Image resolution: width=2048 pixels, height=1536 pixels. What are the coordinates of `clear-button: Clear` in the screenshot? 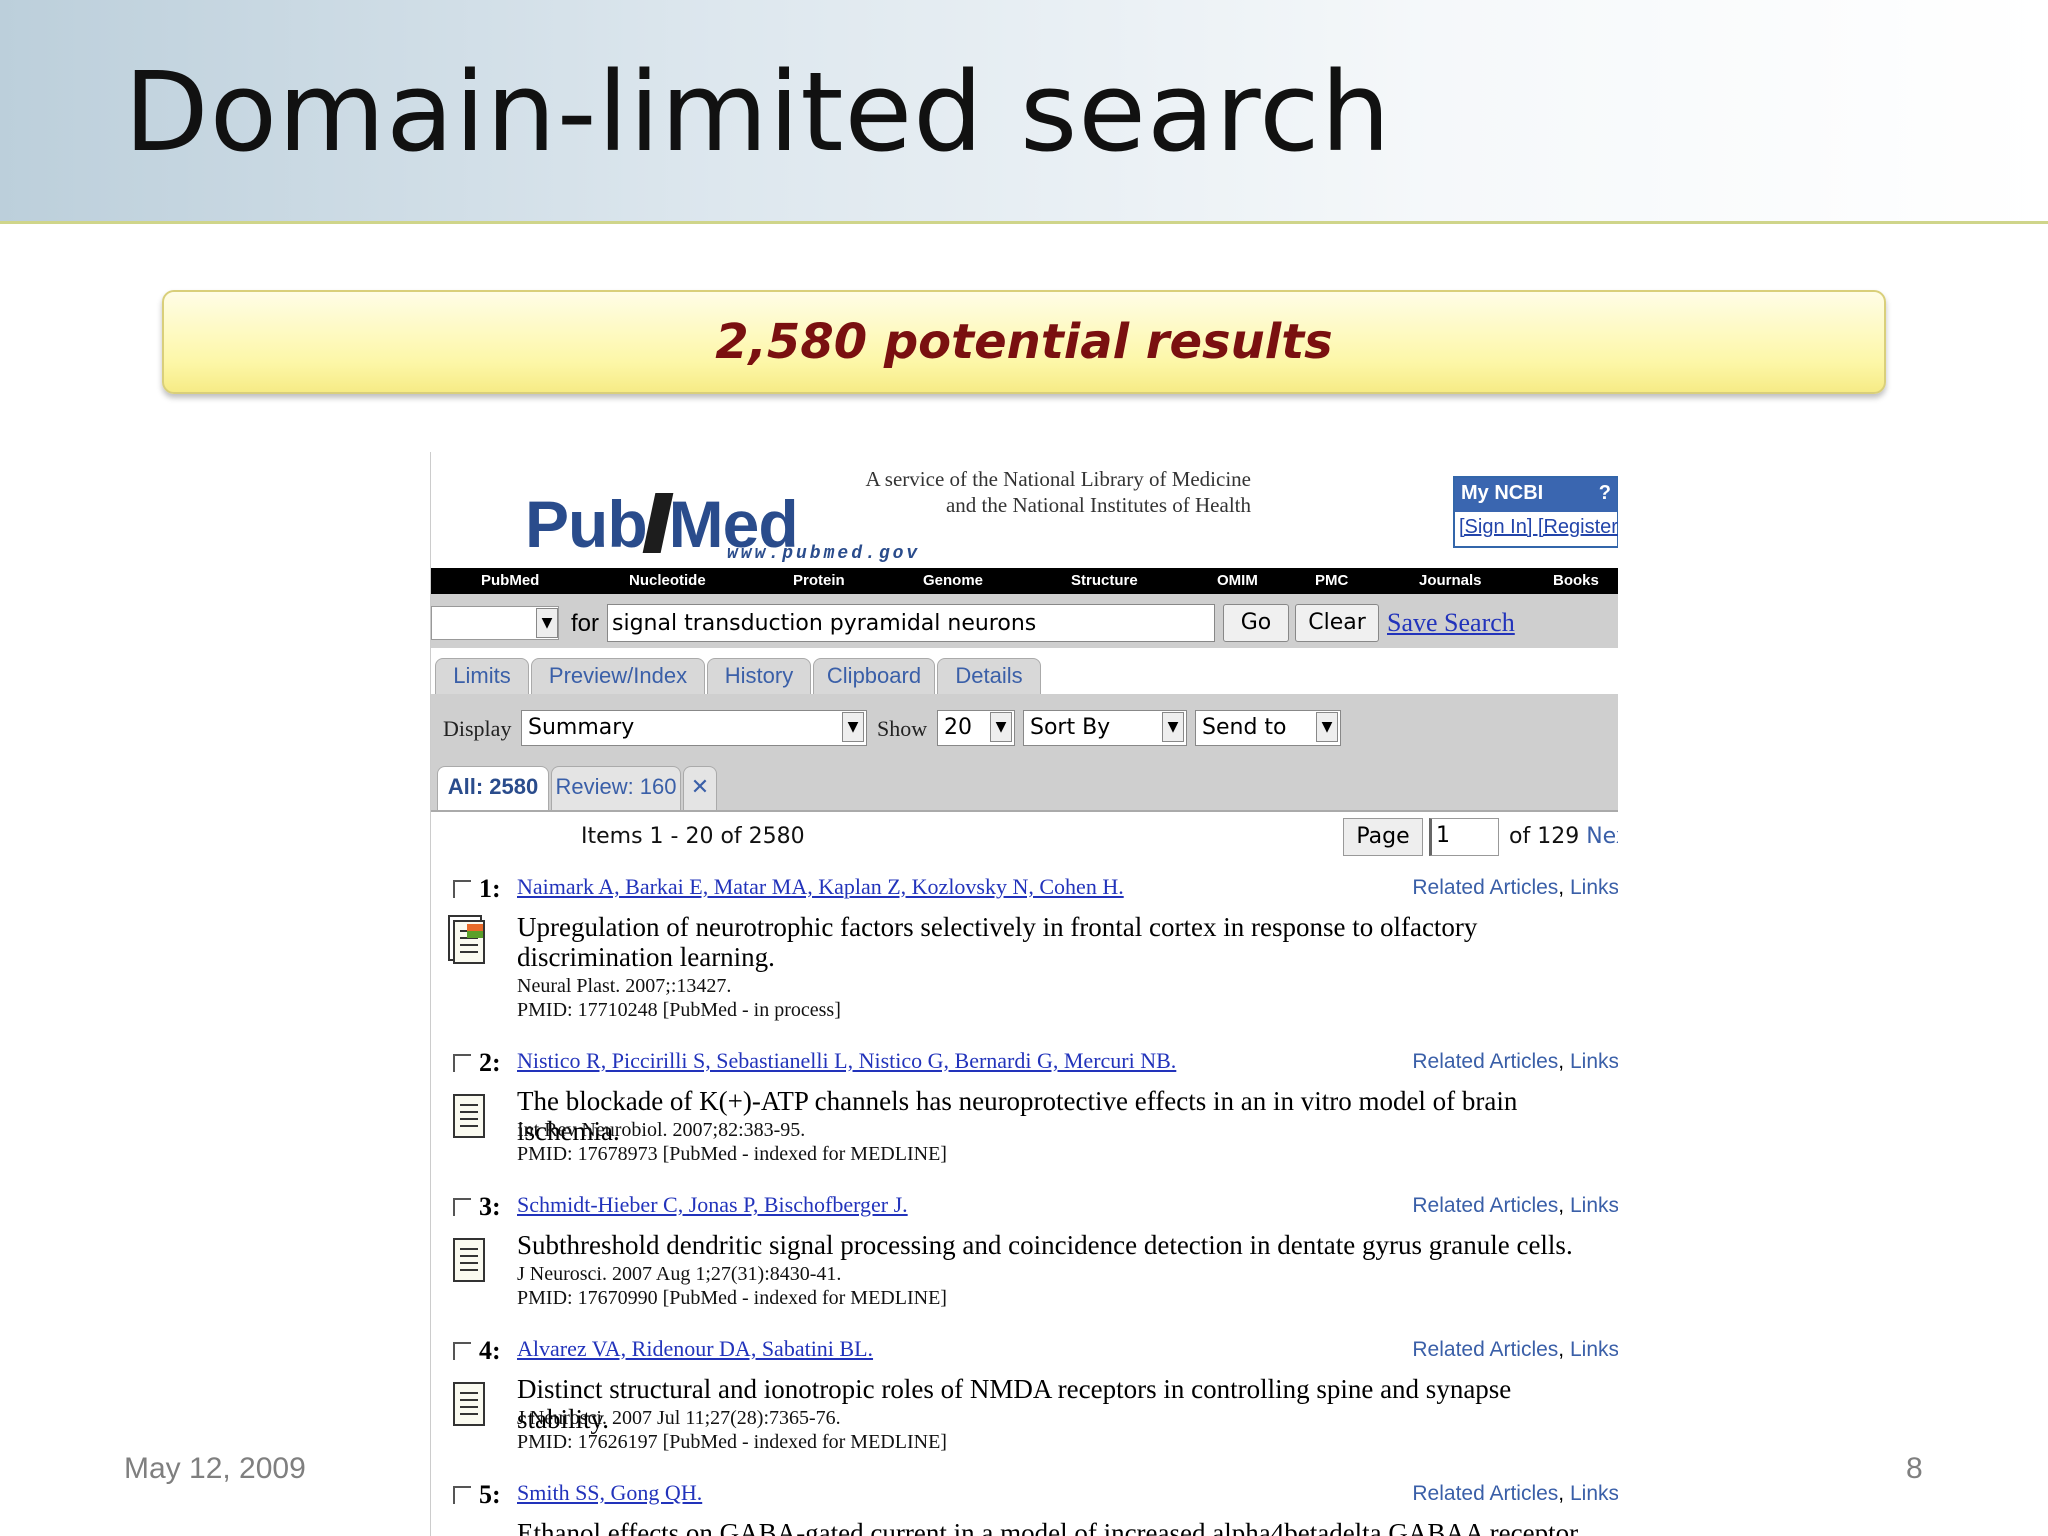 It's located at (1337, 623).